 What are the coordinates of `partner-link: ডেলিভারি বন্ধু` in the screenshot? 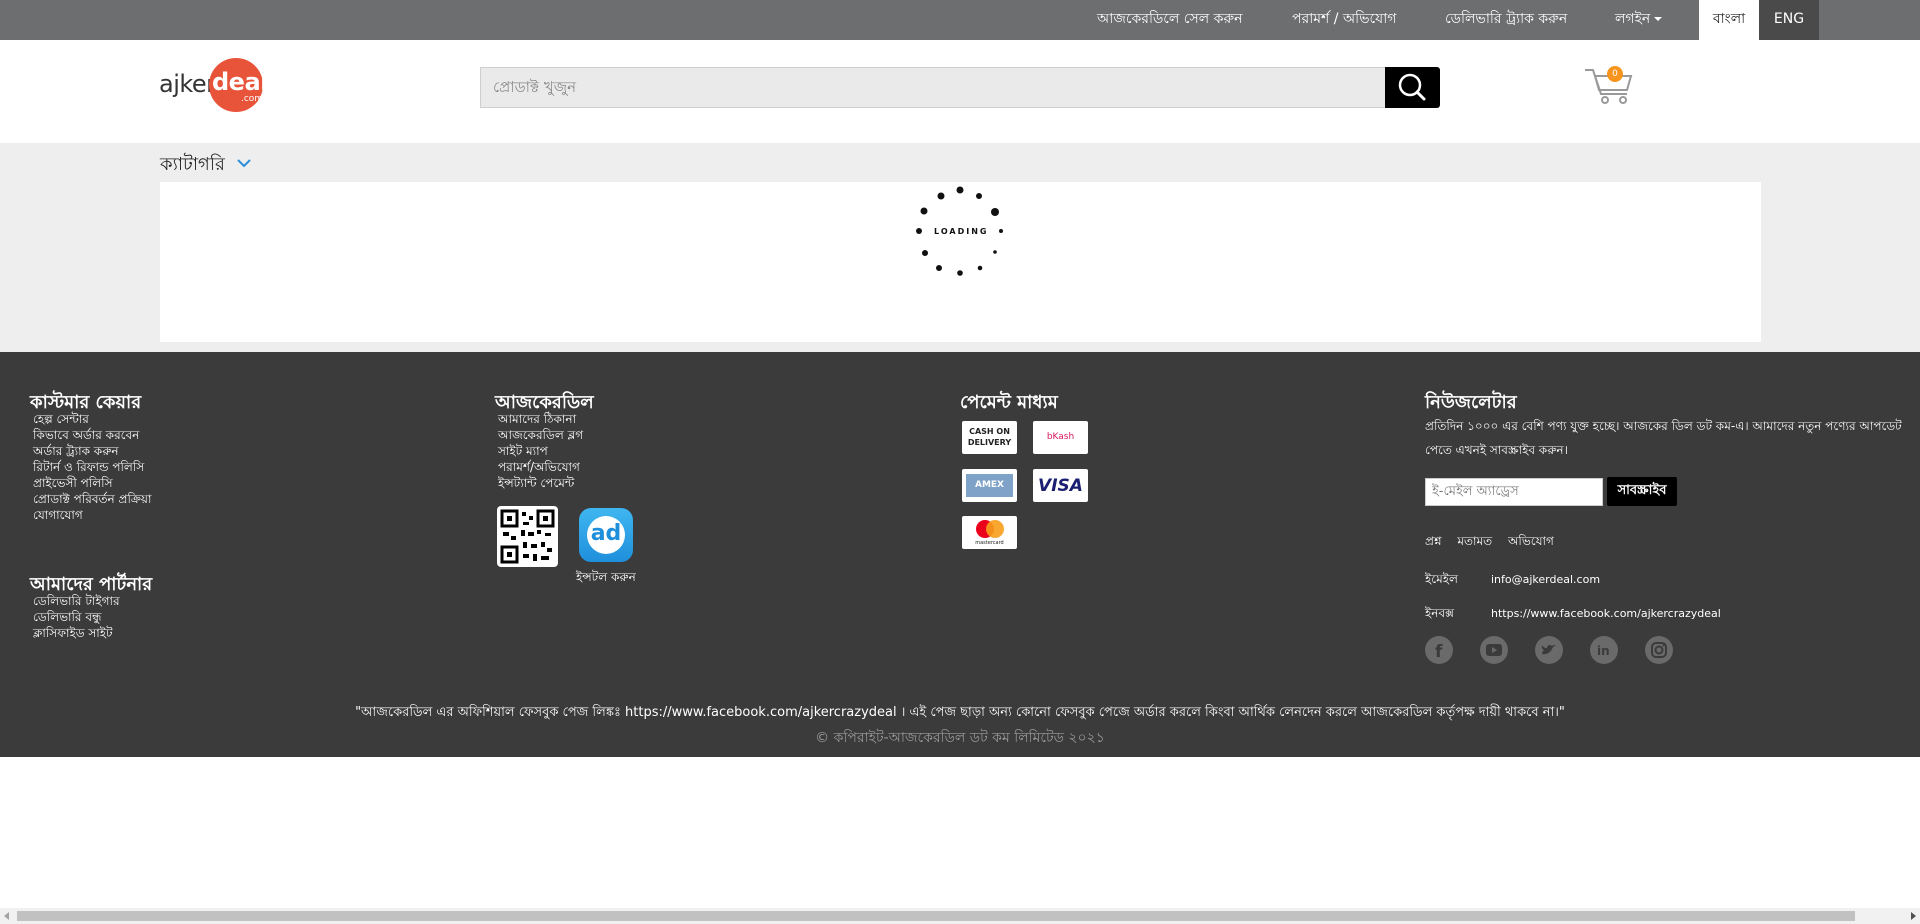 It's located at (76, 617).